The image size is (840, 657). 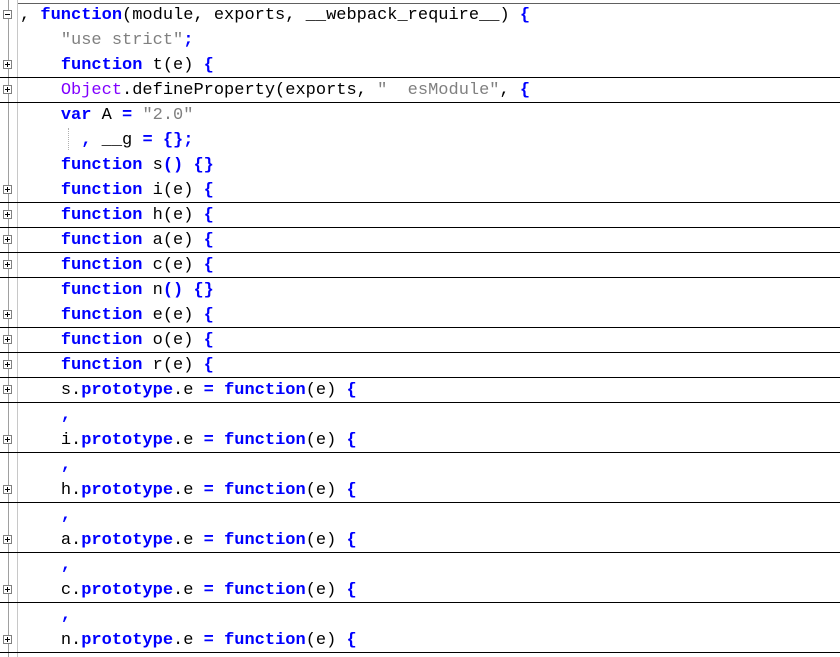 What do you see at coordinates (420, 390) in the screenshot?
I see `folded-code-line: s.prototype.e = function(e) {` at bounding box center [420, 390].